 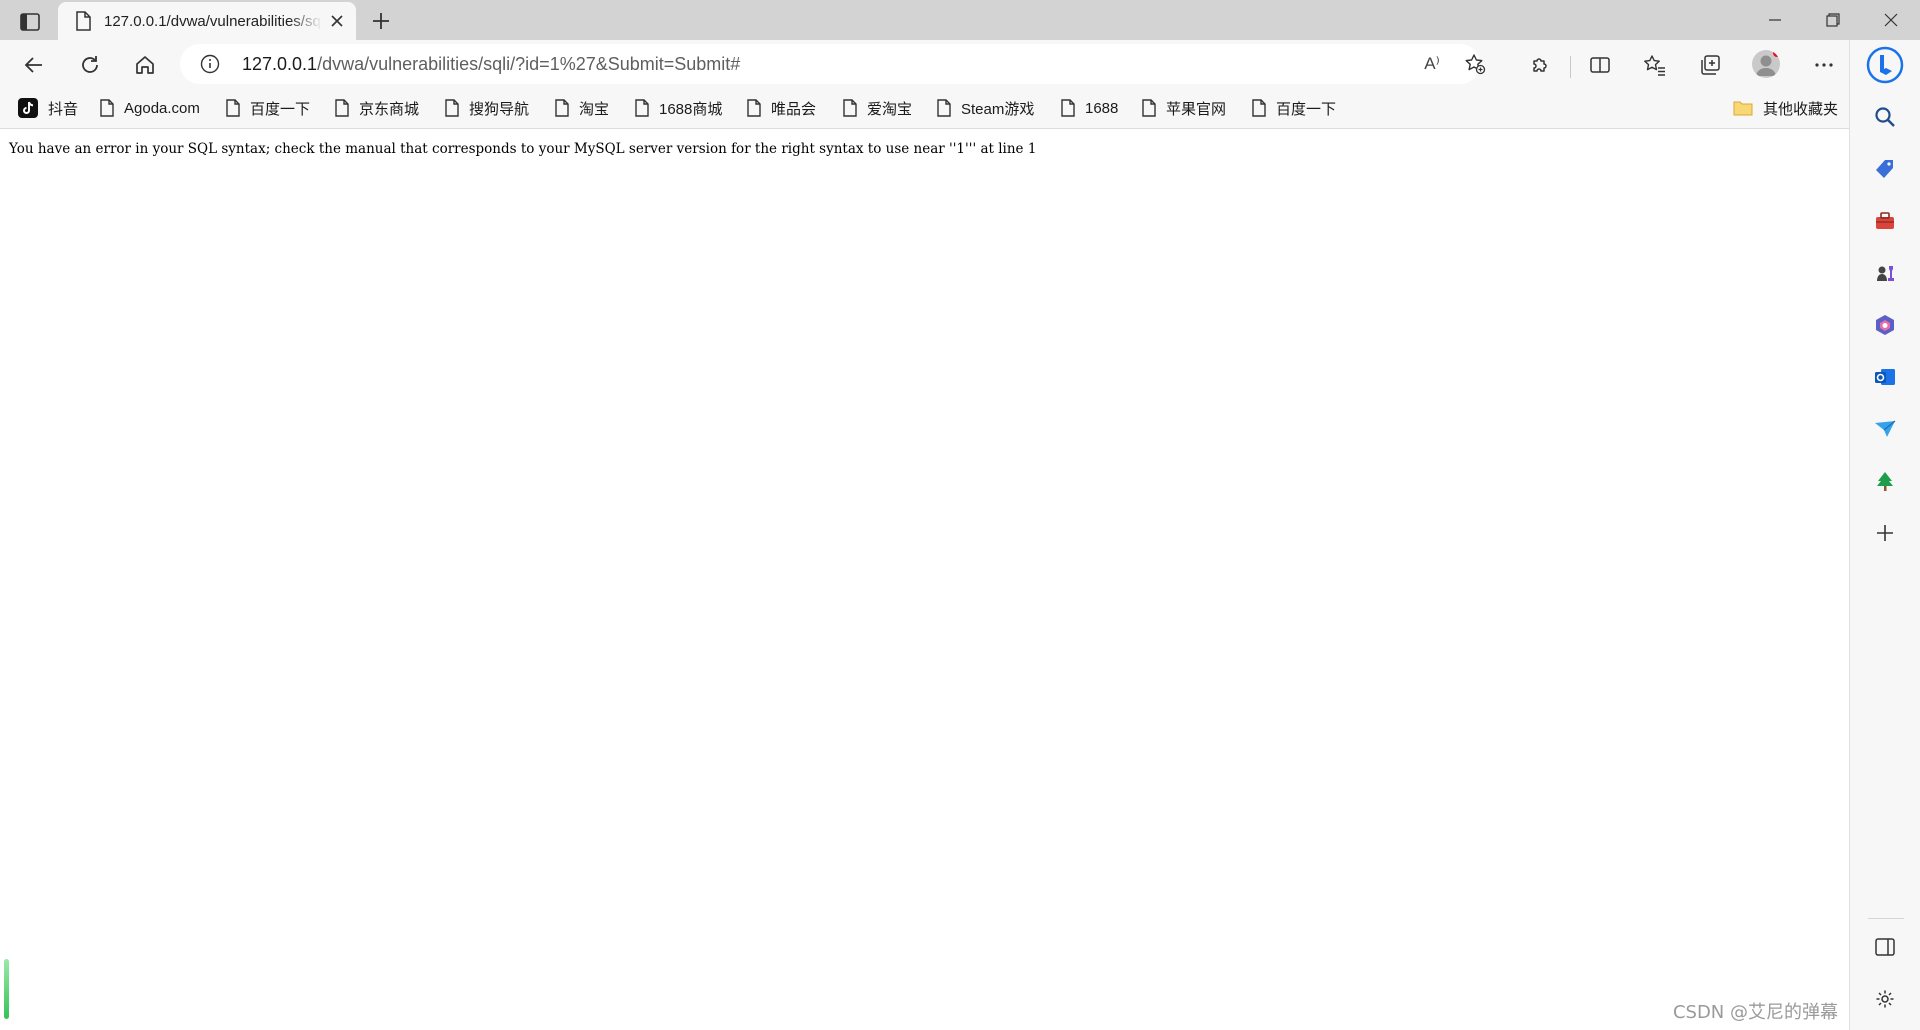 I want to click on sidebar-shopping-button, so click(x=1885, y=169).